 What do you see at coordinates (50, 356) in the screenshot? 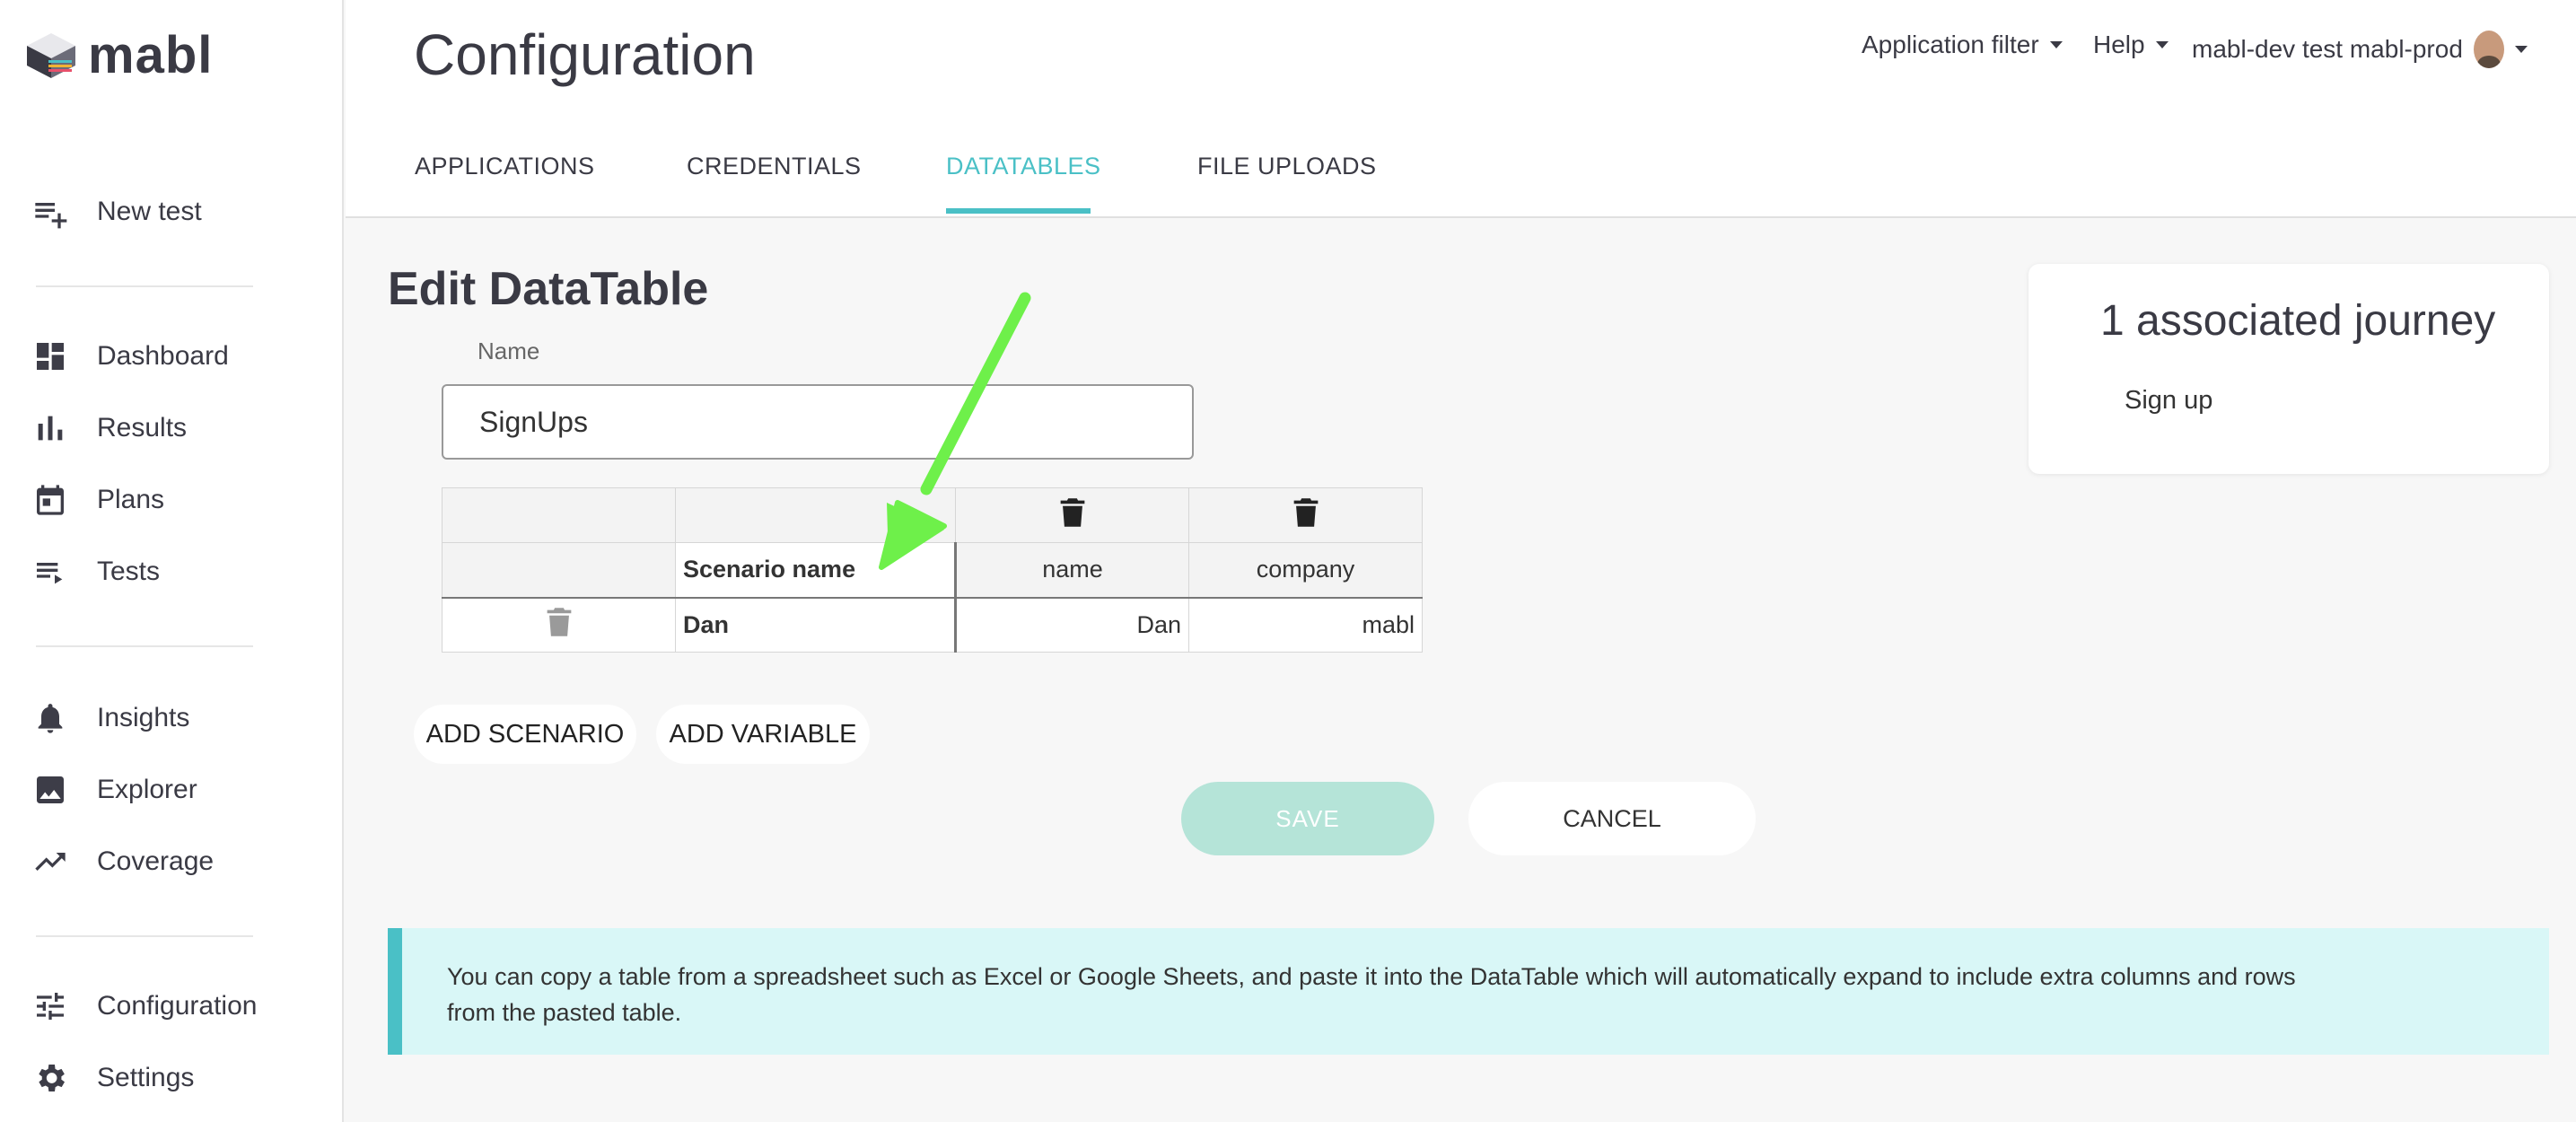
I see `dashboard-icon` at bounding box center [50, 356].